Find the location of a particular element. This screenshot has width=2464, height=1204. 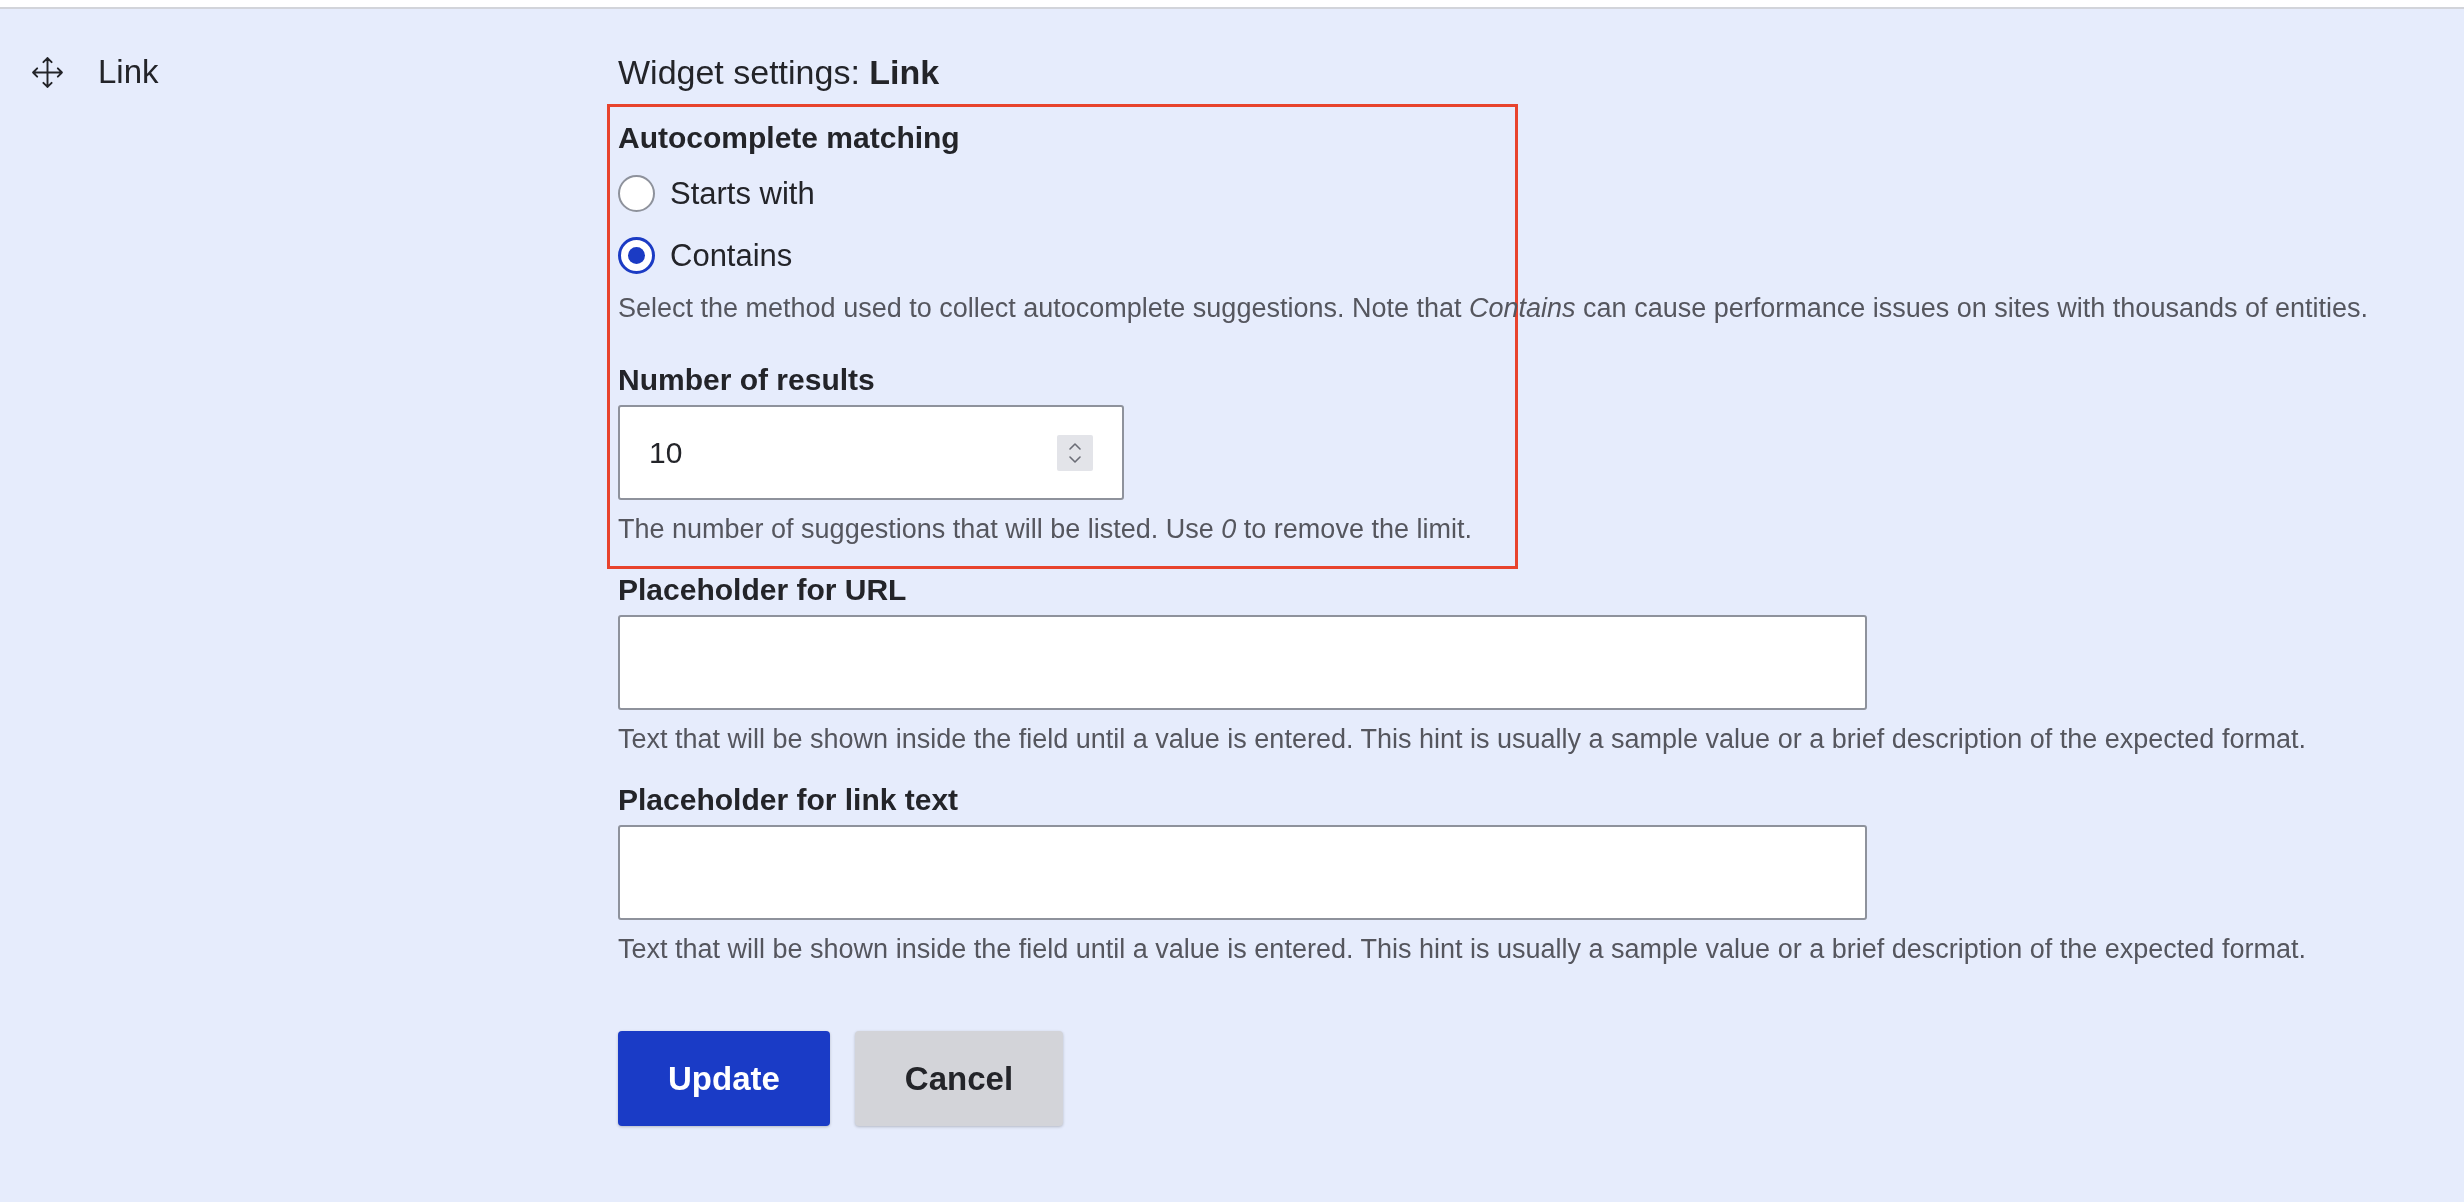

field-label: Number of results is located at coordinates (746, 380).